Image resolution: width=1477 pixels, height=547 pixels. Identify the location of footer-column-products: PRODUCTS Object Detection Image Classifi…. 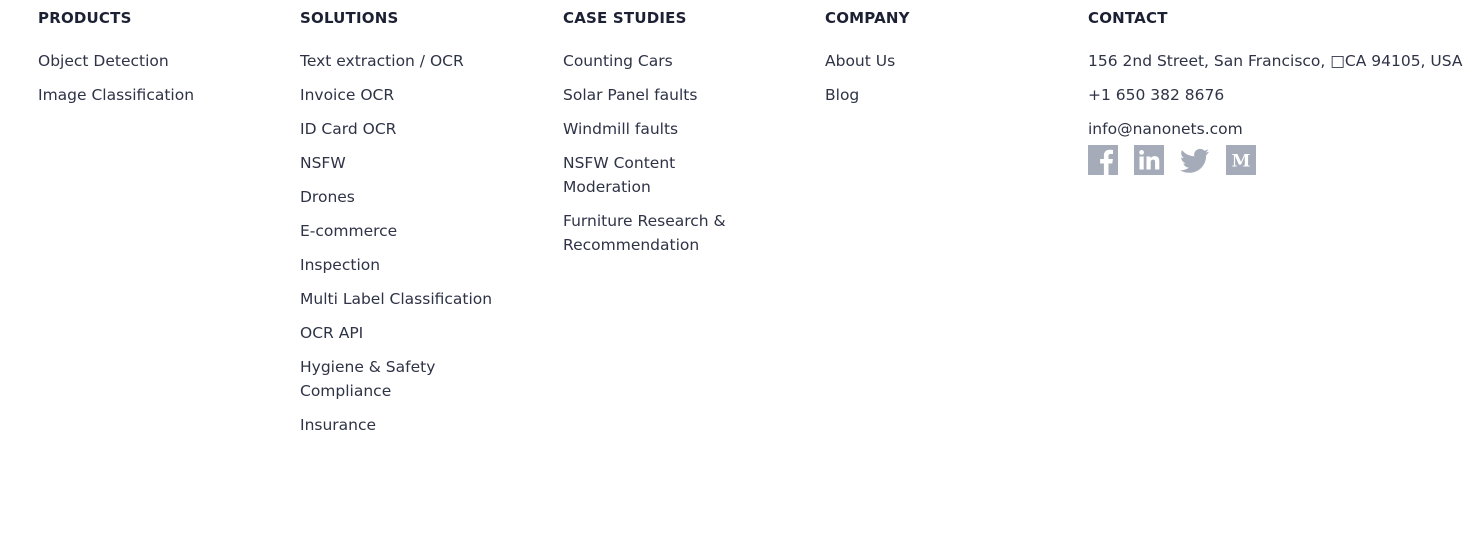
(158, 63).